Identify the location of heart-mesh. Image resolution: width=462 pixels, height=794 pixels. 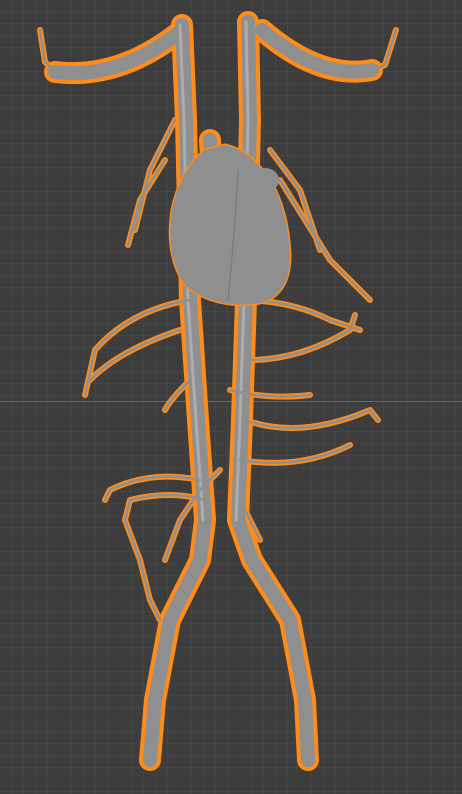
(230, 225).